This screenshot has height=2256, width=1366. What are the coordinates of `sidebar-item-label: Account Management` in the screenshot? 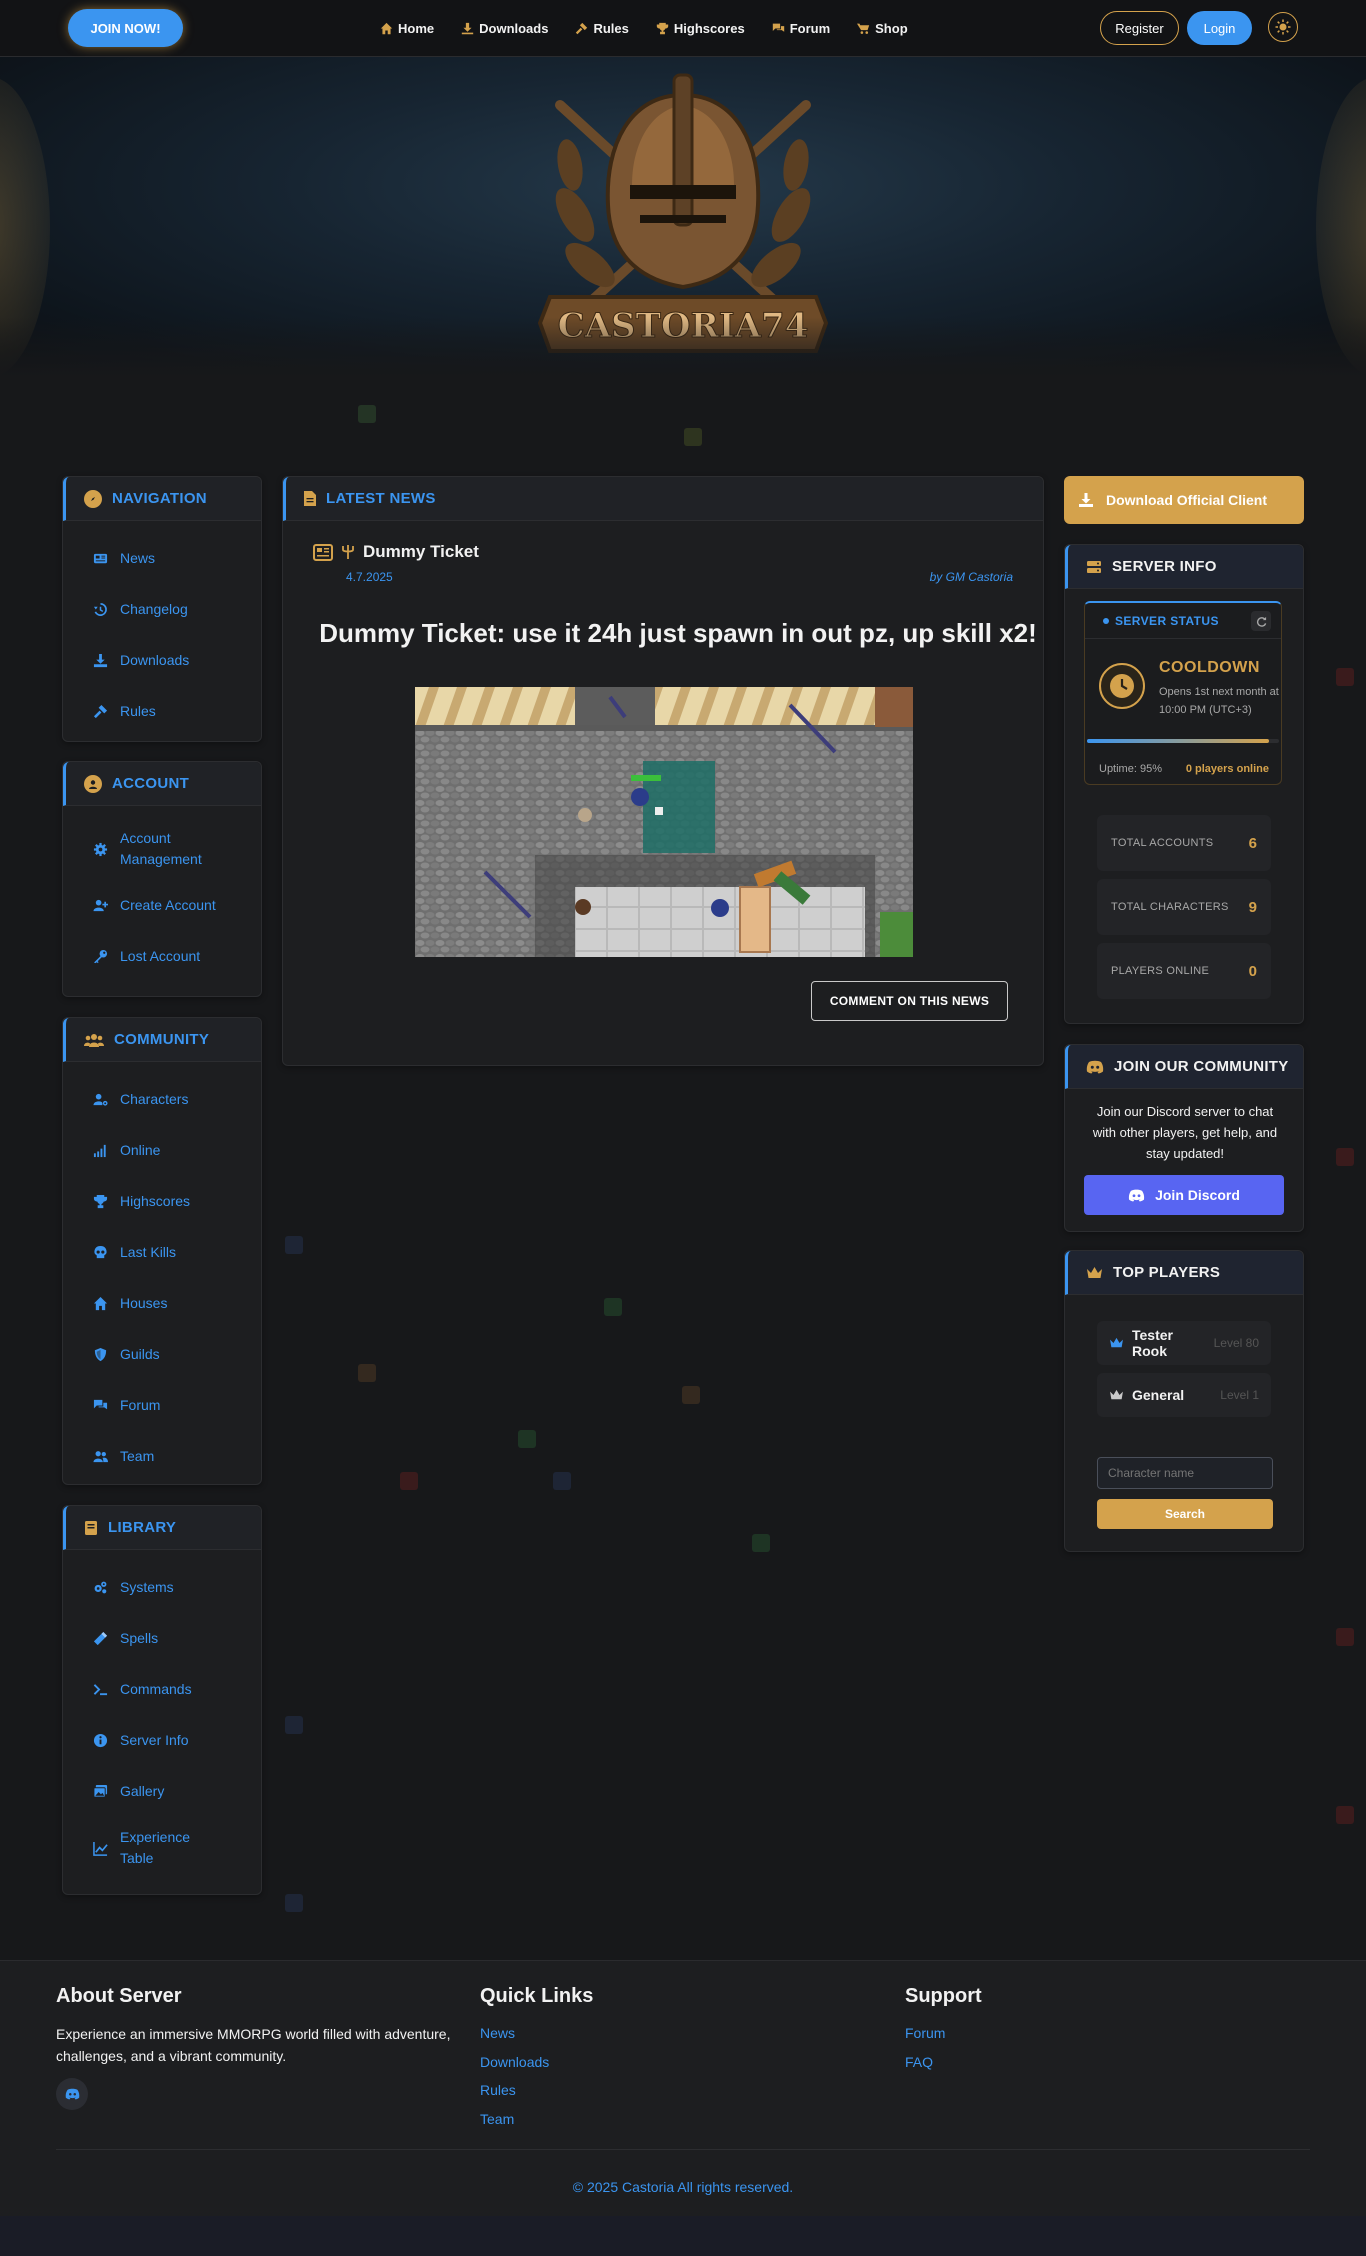 It's located at (161, 848).